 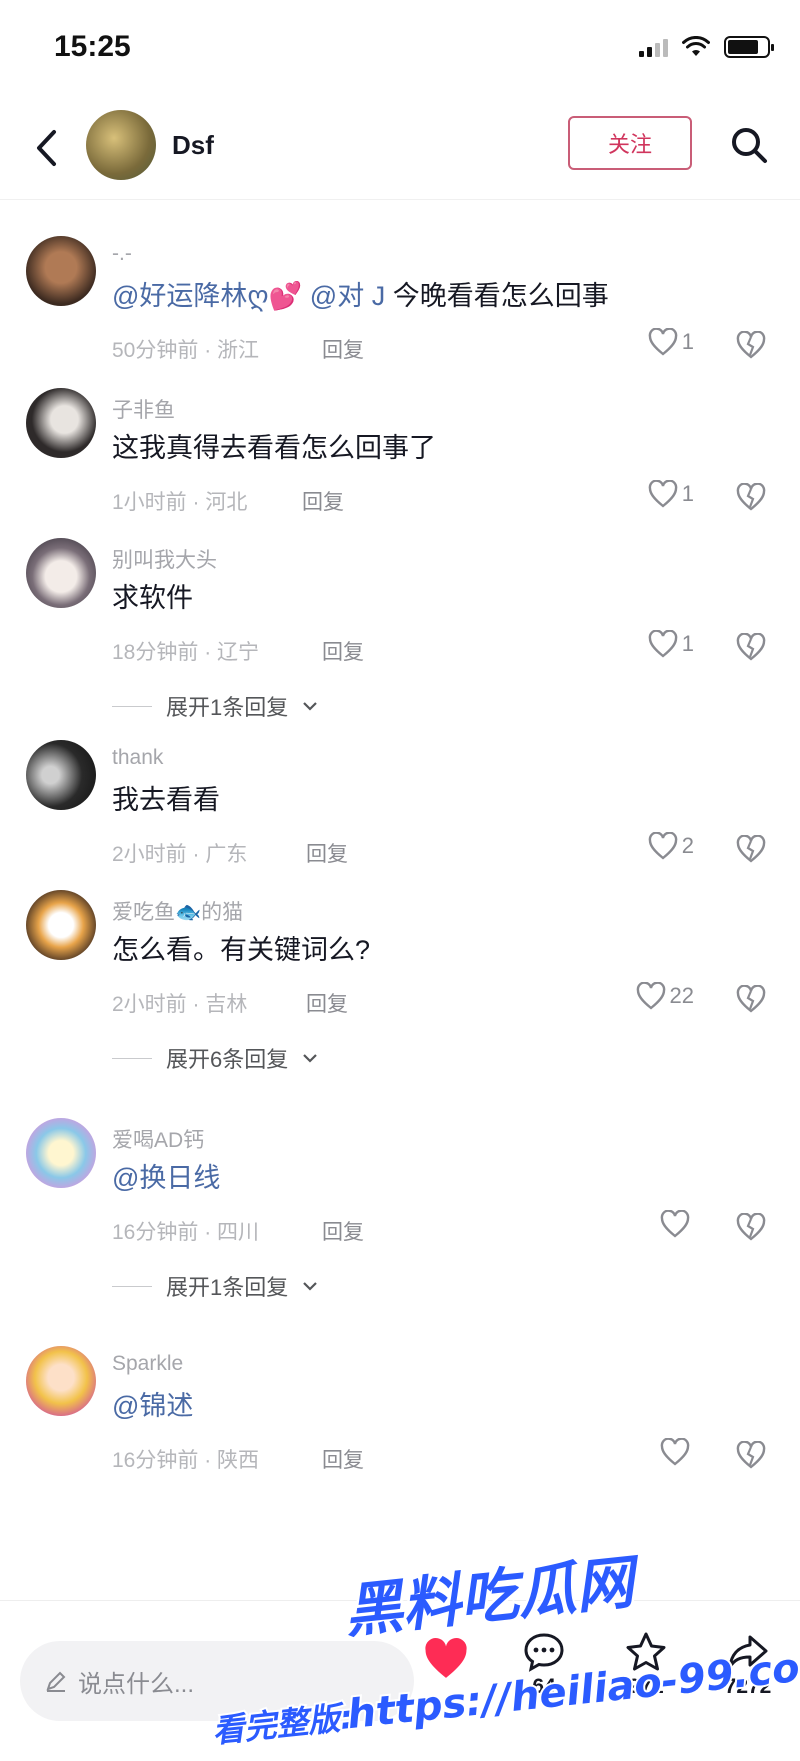 What do you see at coordinates (748, 1686) in the screenshot?
I see `shares-count: 7272` at bounding box center [748, 1686].